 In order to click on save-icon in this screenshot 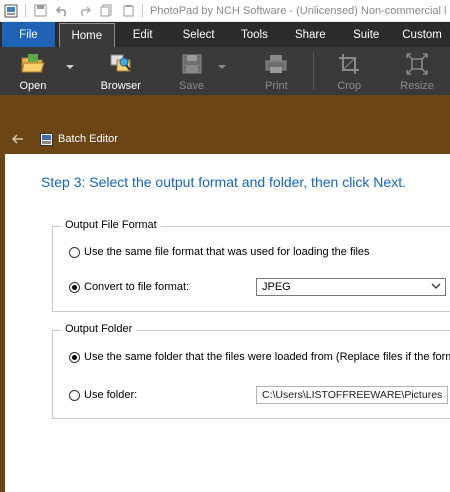, I will do `click(40, 11)`.